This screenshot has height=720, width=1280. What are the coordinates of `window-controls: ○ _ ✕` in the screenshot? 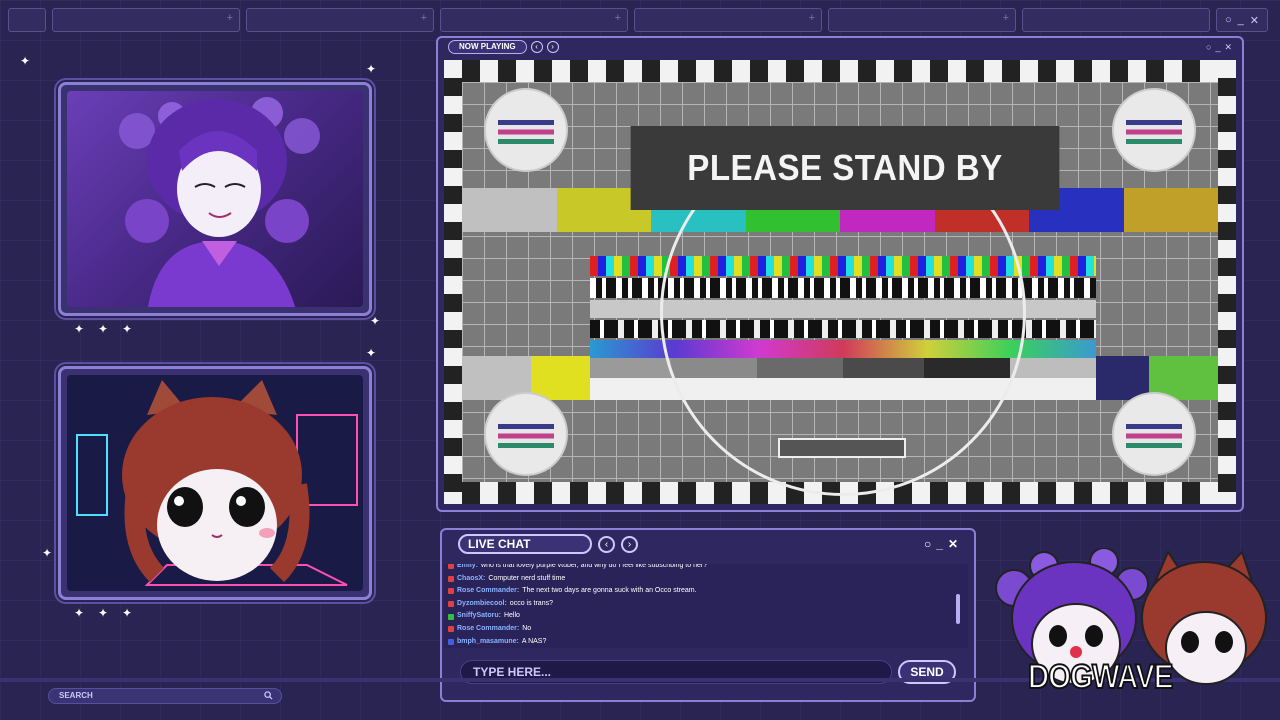 It's located at (1242, 20).